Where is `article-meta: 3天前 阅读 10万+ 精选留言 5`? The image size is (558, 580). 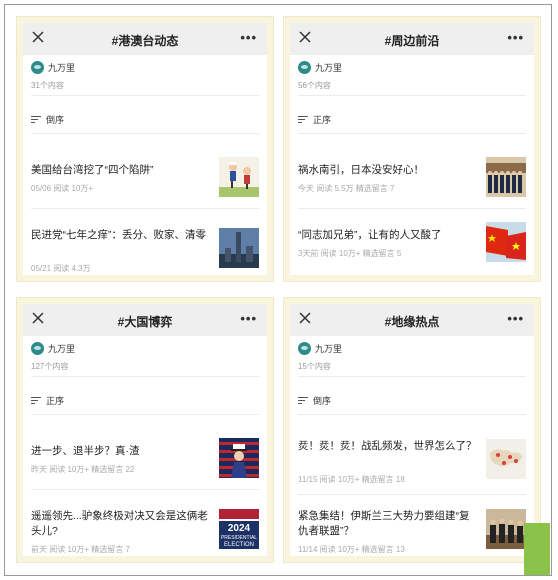
article-meta: 3天前 阅读 10万+ 精选留言 5 is located at coordinates (350, 253).